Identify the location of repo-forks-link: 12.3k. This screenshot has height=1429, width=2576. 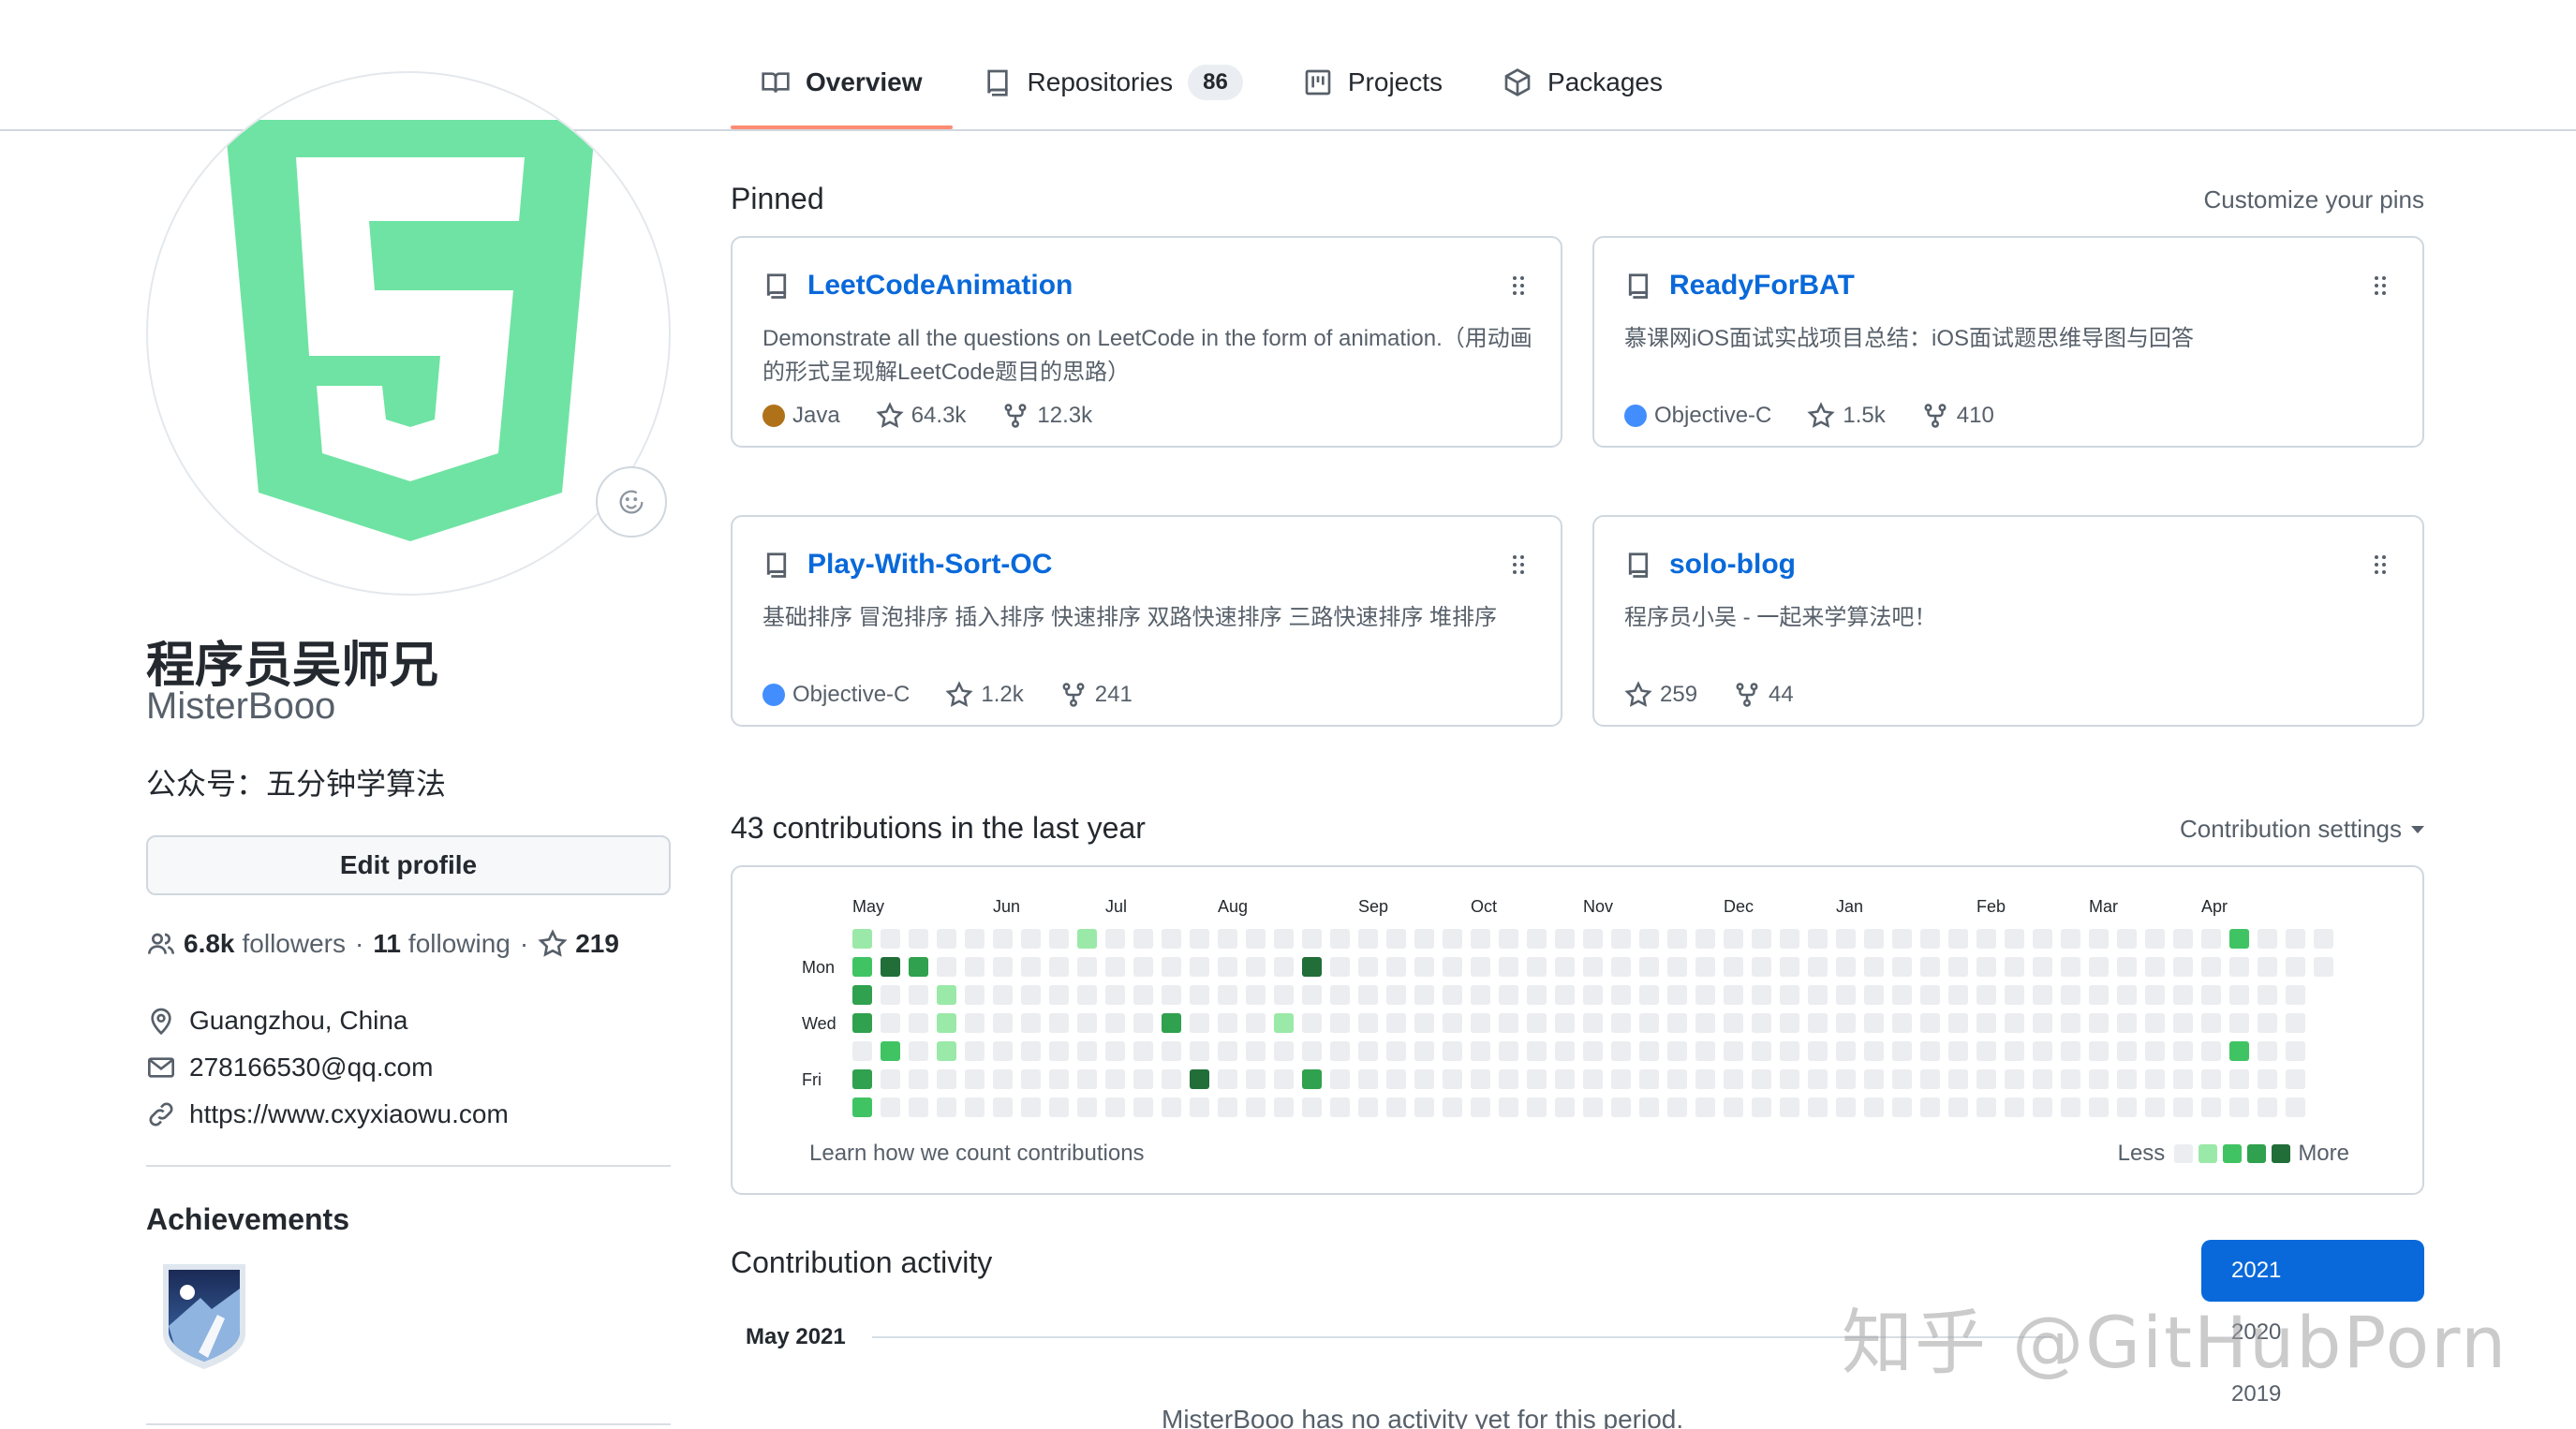
(1046, 416).